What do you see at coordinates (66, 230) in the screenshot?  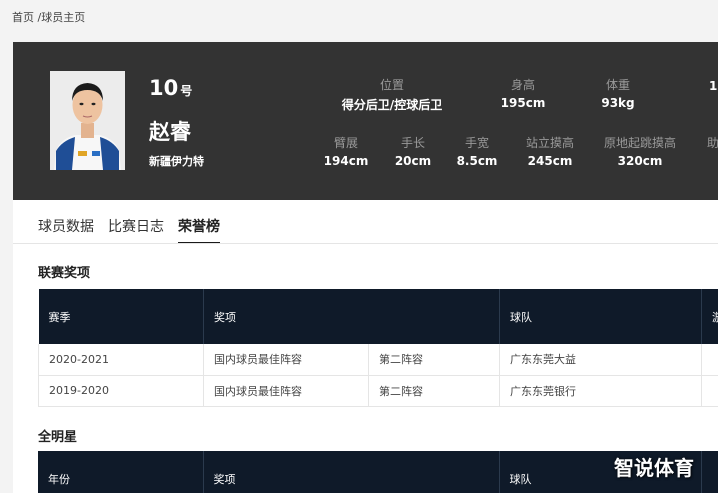 I see `tab-player-data: 球员数据` at bounding box center [66, 230].